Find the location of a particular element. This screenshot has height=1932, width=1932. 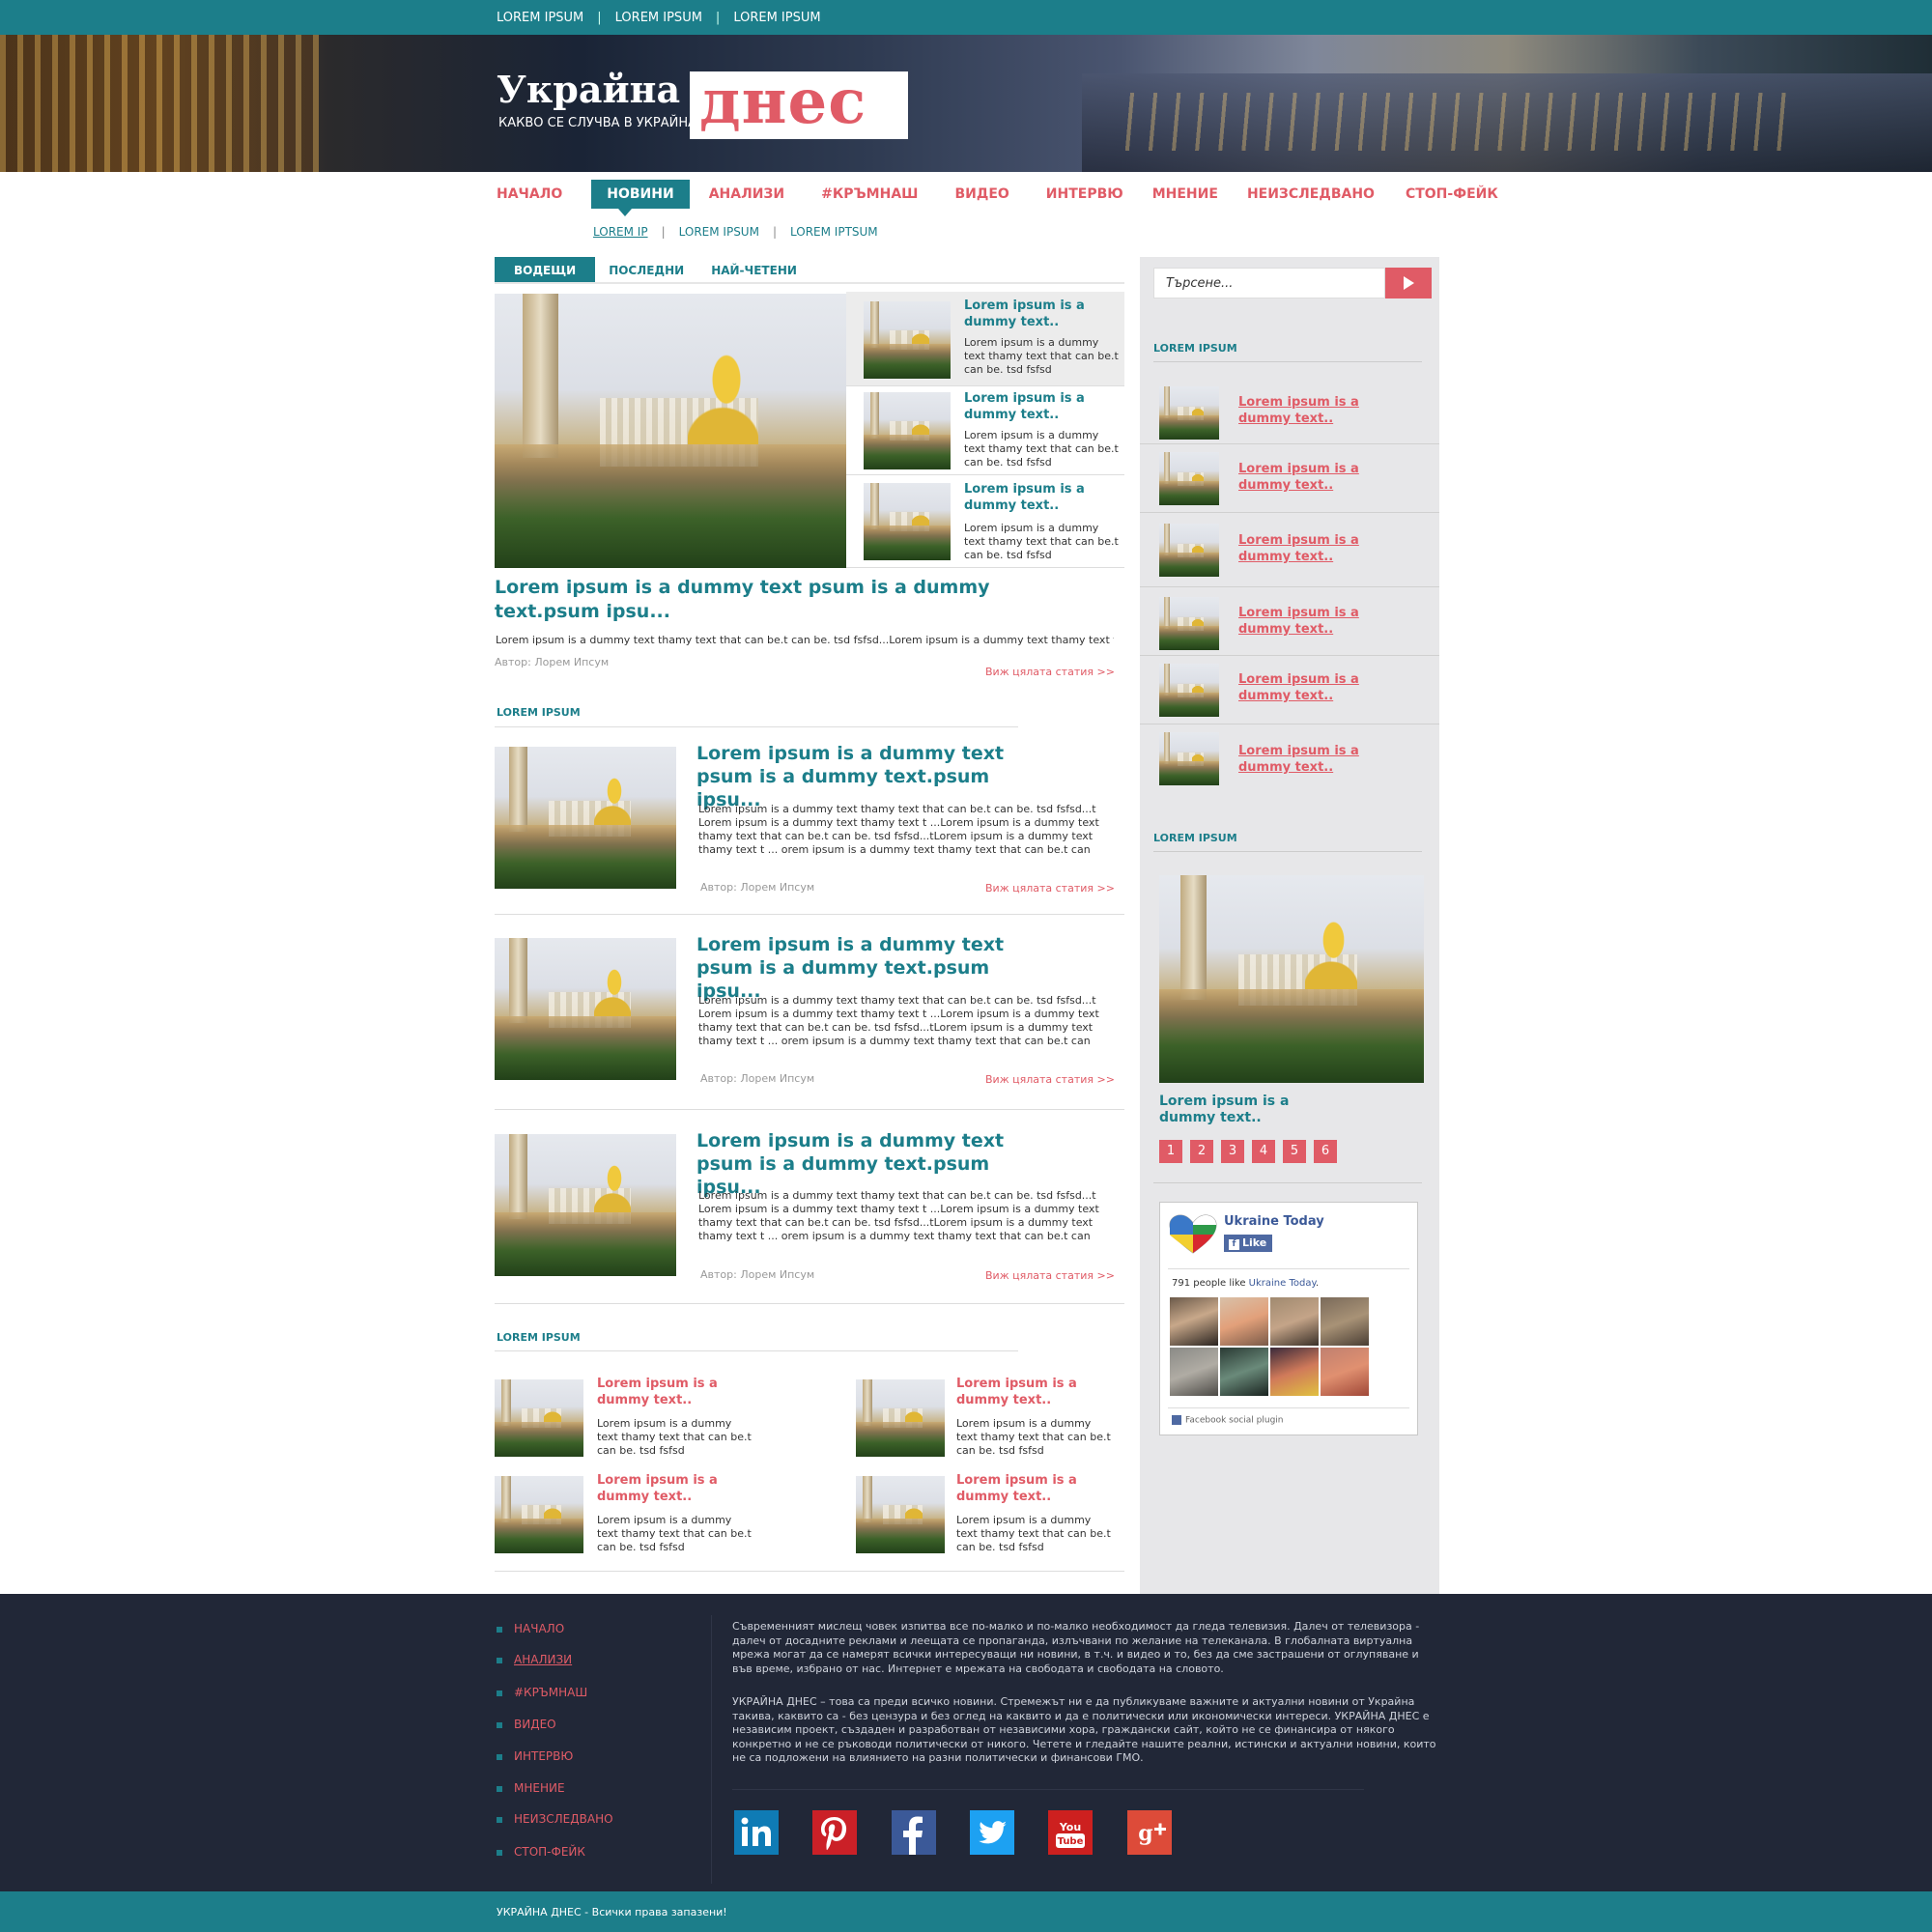

nav-item-interview: ИНТЕРВЮ is located at coordinates (1084, 194).